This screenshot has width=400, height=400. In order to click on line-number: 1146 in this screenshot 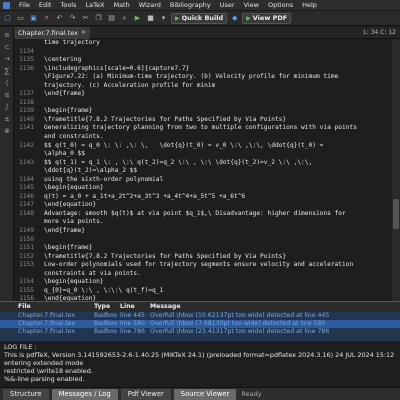, I will do `click(26, 196)`.